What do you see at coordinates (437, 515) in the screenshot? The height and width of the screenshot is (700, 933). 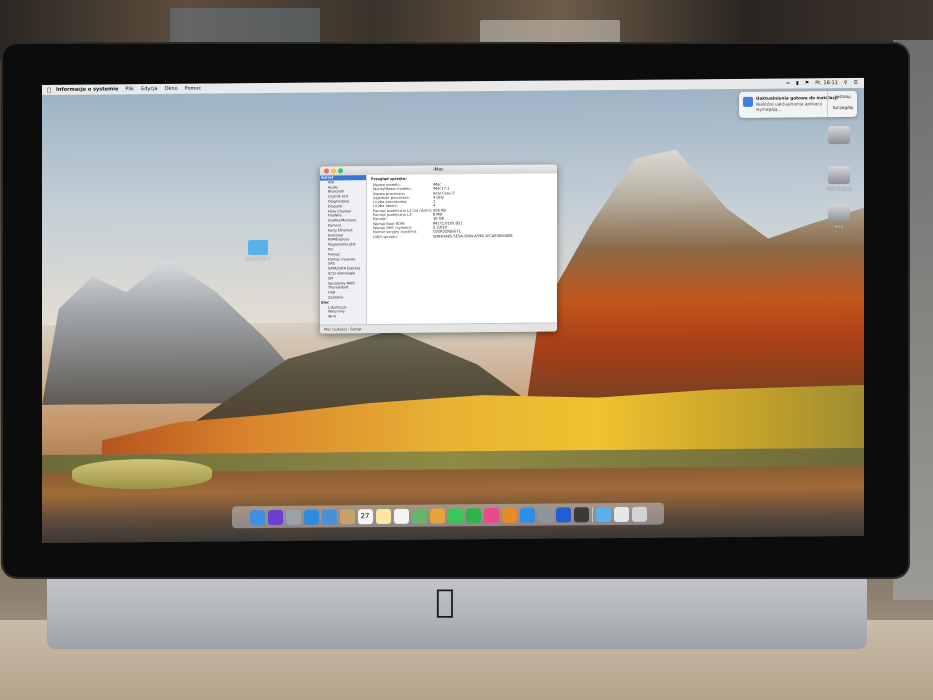 I see `photos-icon` at bounding box center [437, 515].